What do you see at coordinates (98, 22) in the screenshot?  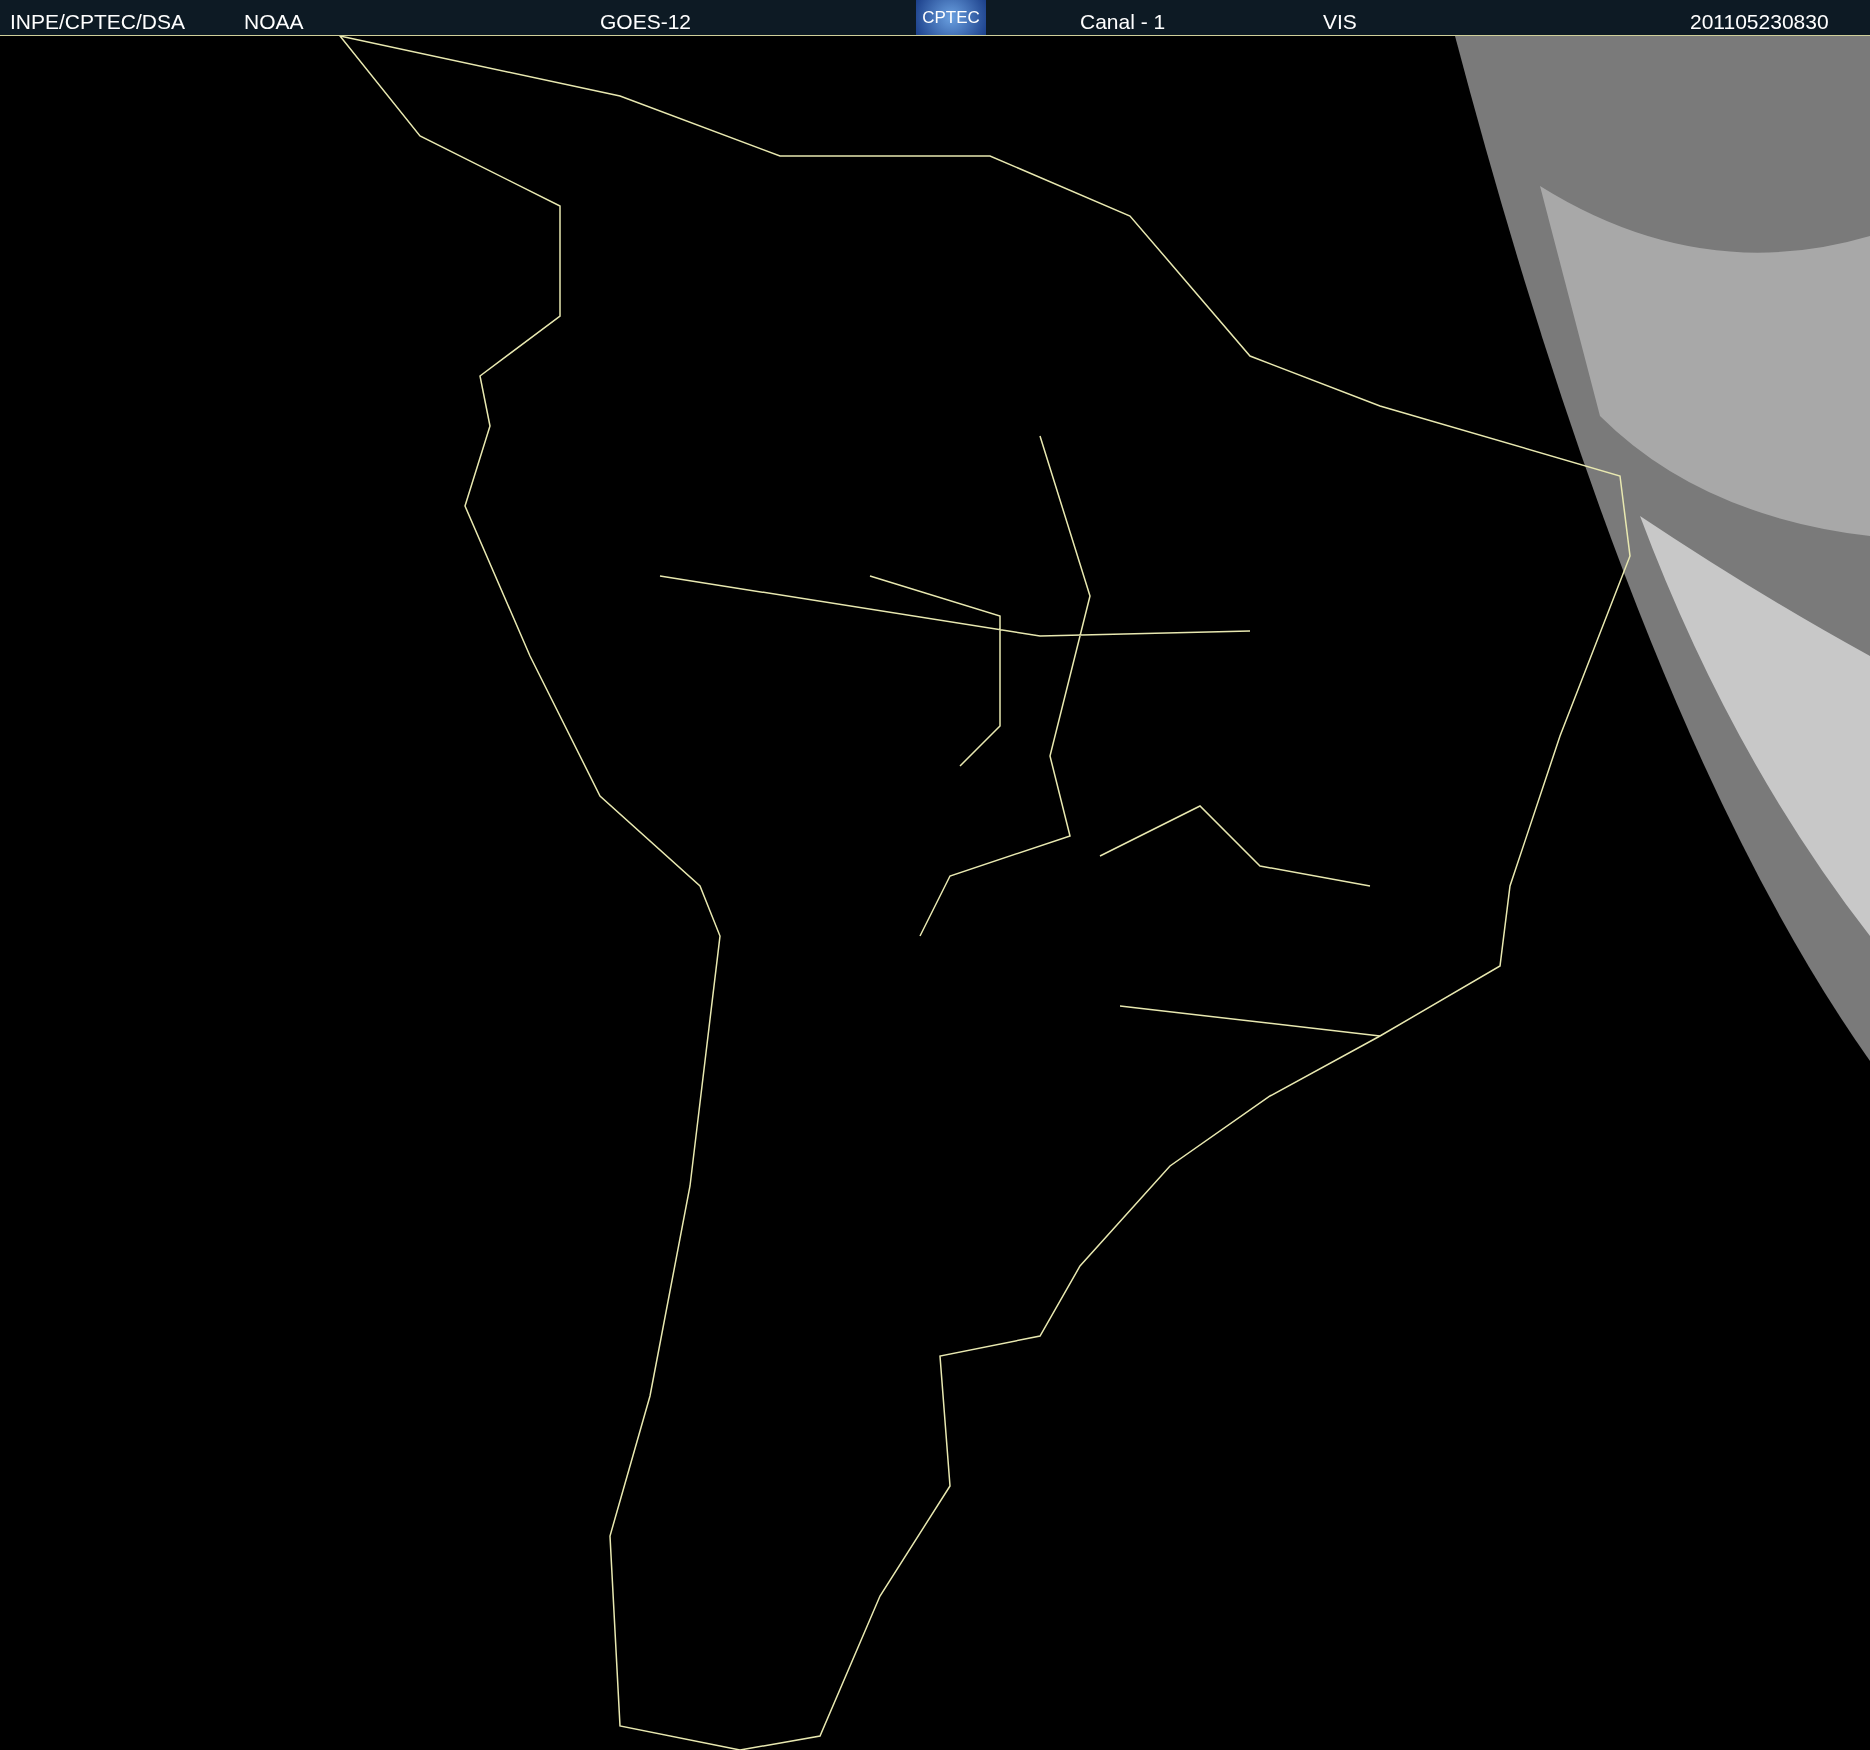 I see `agency-label: INPE/CPTEC/DSA` at bounding box center [98, 22].